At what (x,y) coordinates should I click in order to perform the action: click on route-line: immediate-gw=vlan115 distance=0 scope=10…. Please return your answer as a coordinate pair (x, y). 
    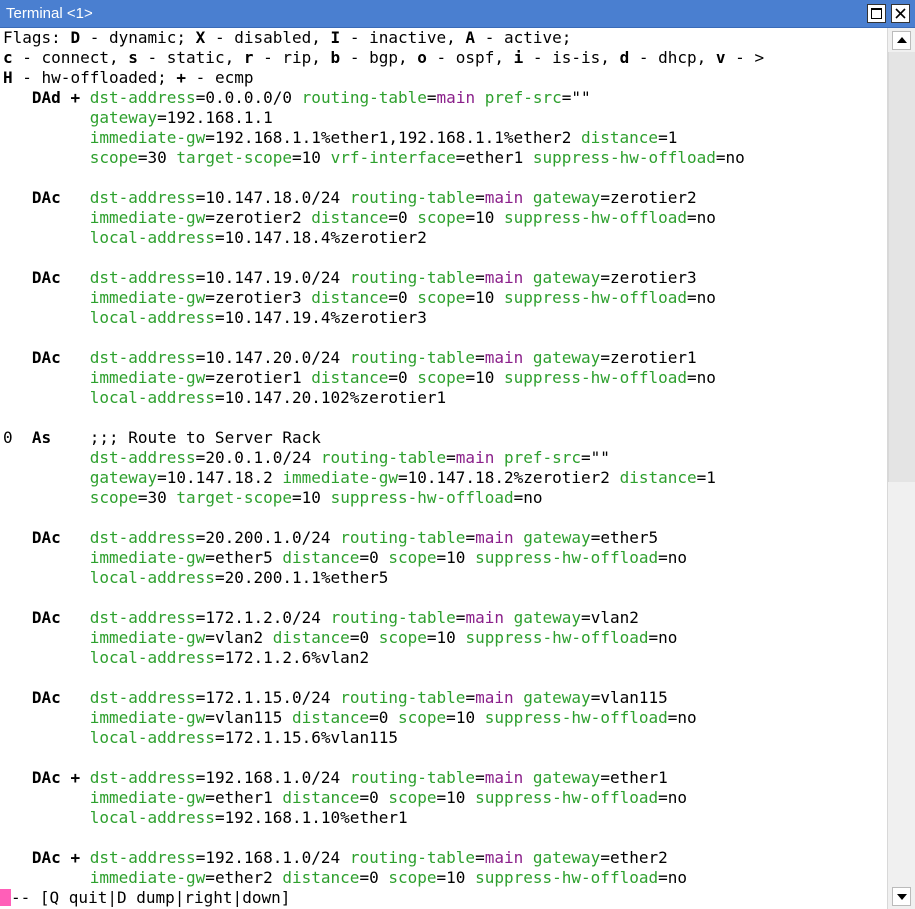
    Looking at the image, I should click on (393, 717).